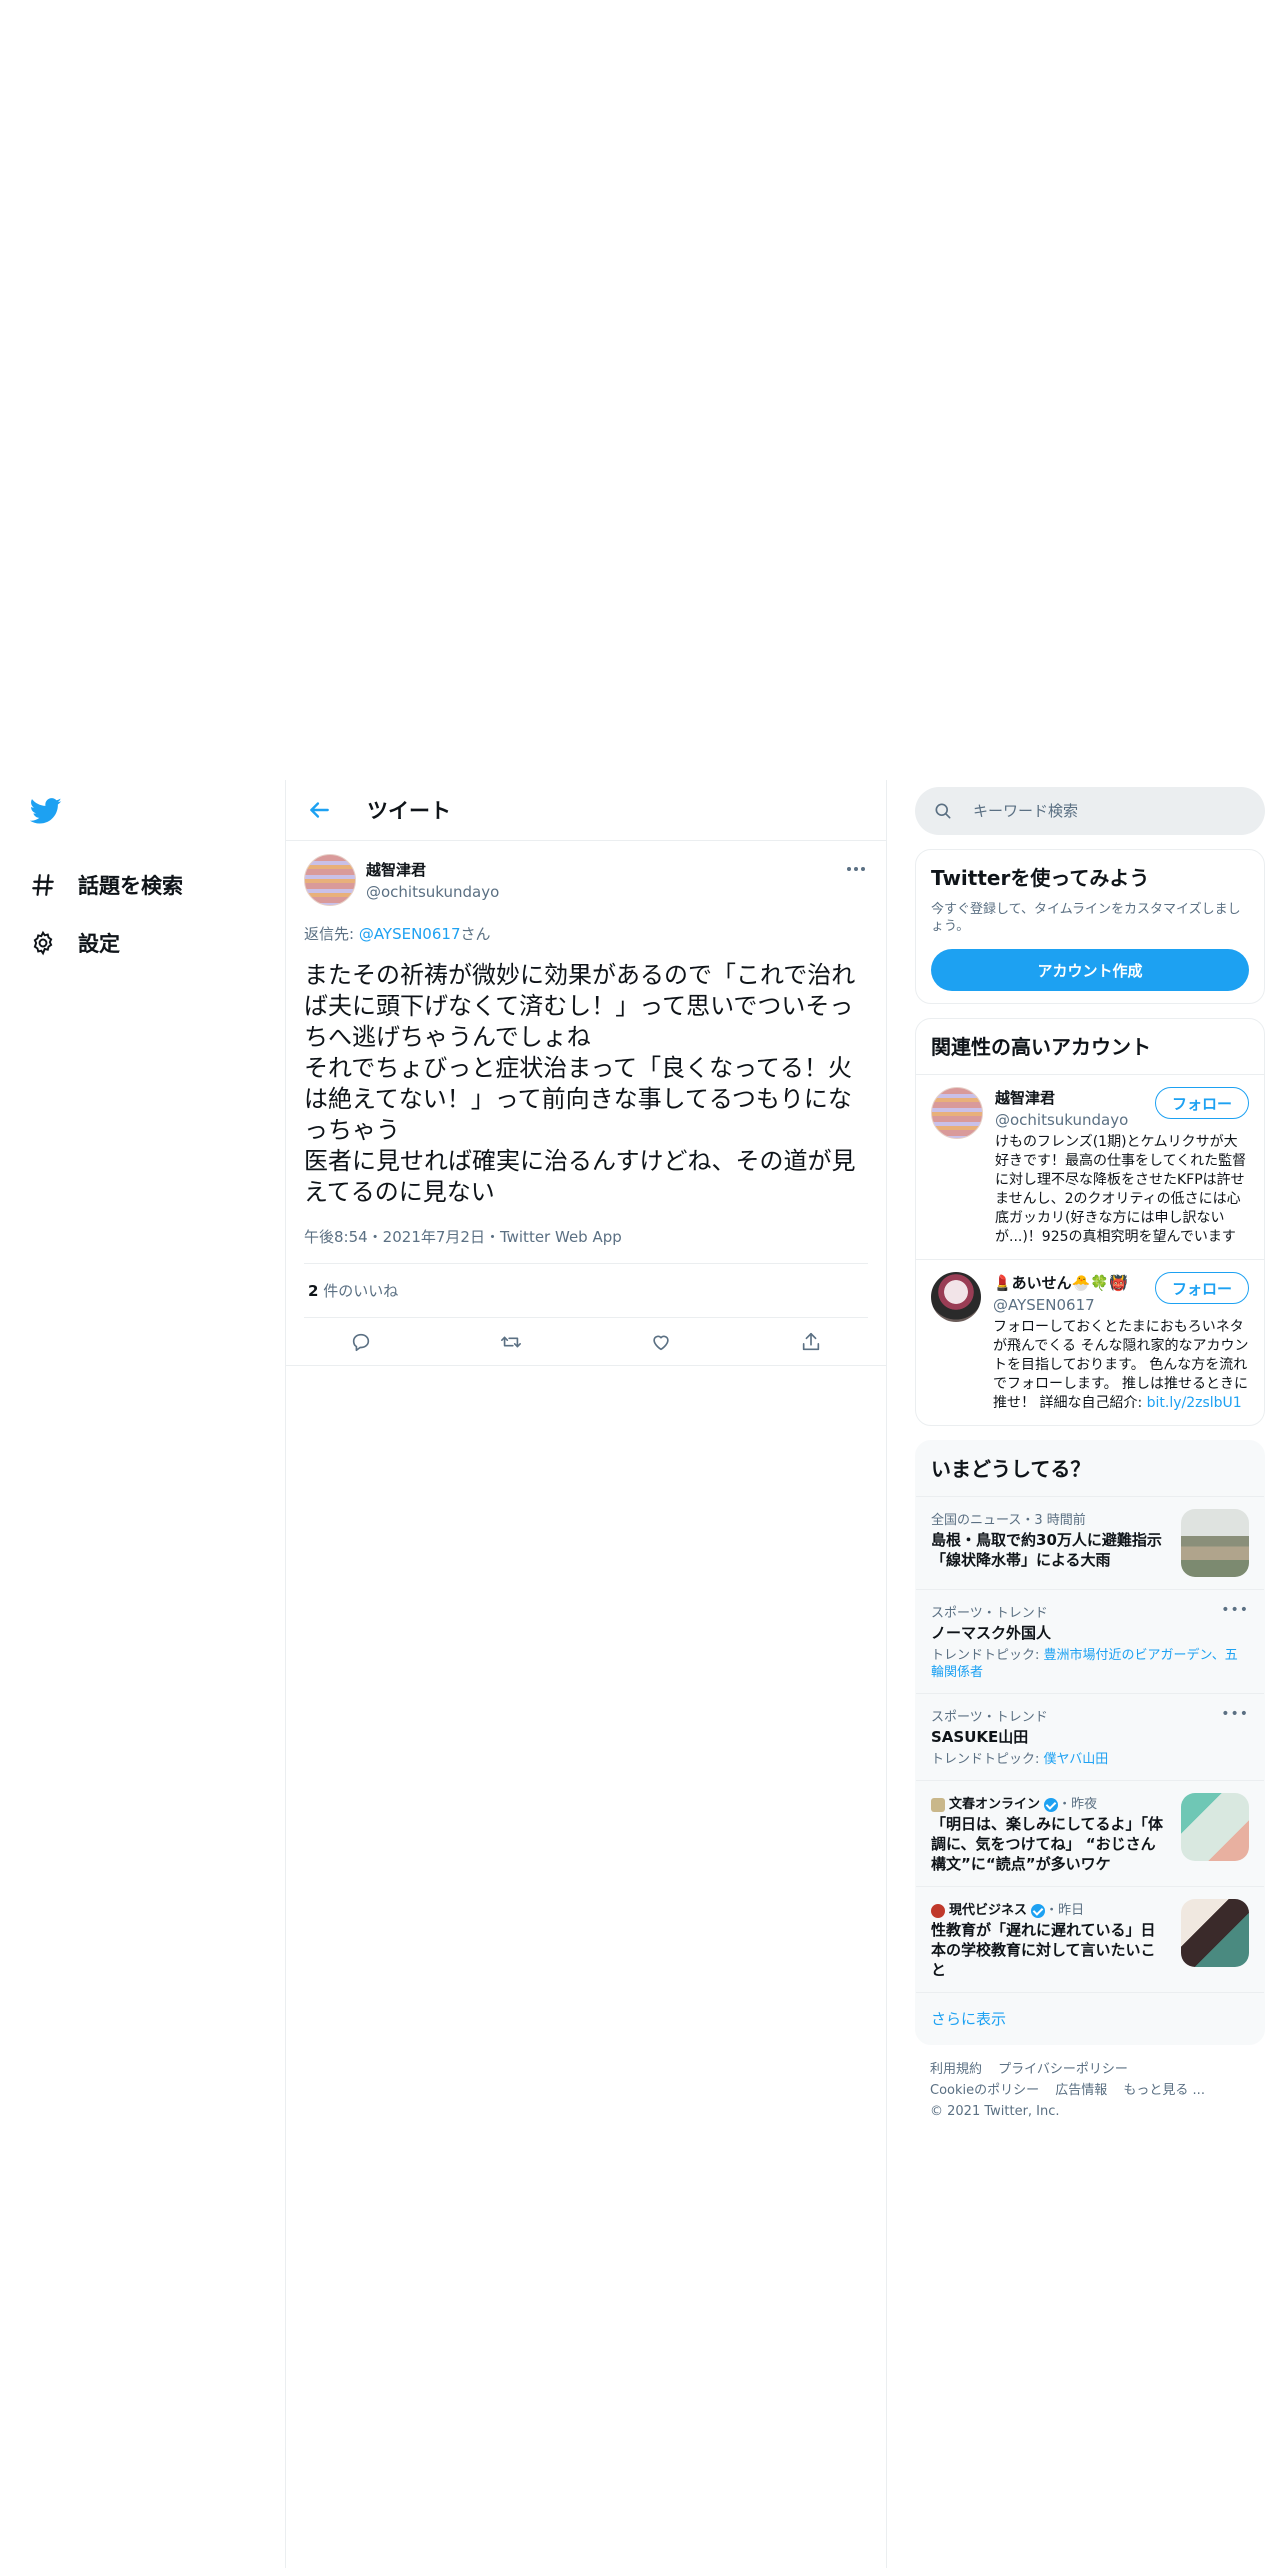  What do you see at coordinates (586, 1245) in the screenshot?
I see `tweet-timestamp: 午後8:54・2021年7月2日・Twitter Web App` at bounding box center [586, 1245].